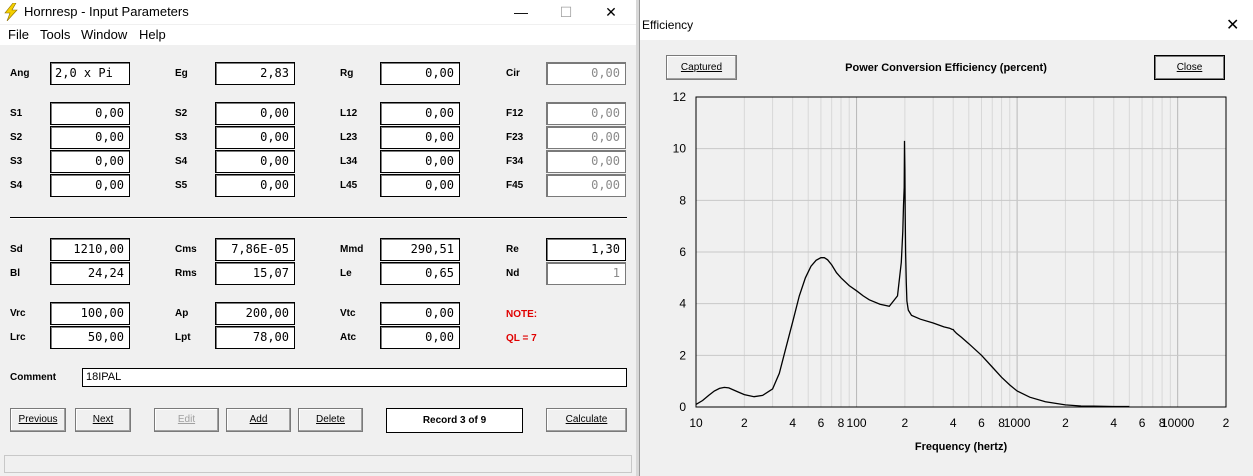 This screenshot has height=476, width=1253. Describe the element at coordinates (38, 420) in the screenshot. I see `previous-button: Previous` at that location.